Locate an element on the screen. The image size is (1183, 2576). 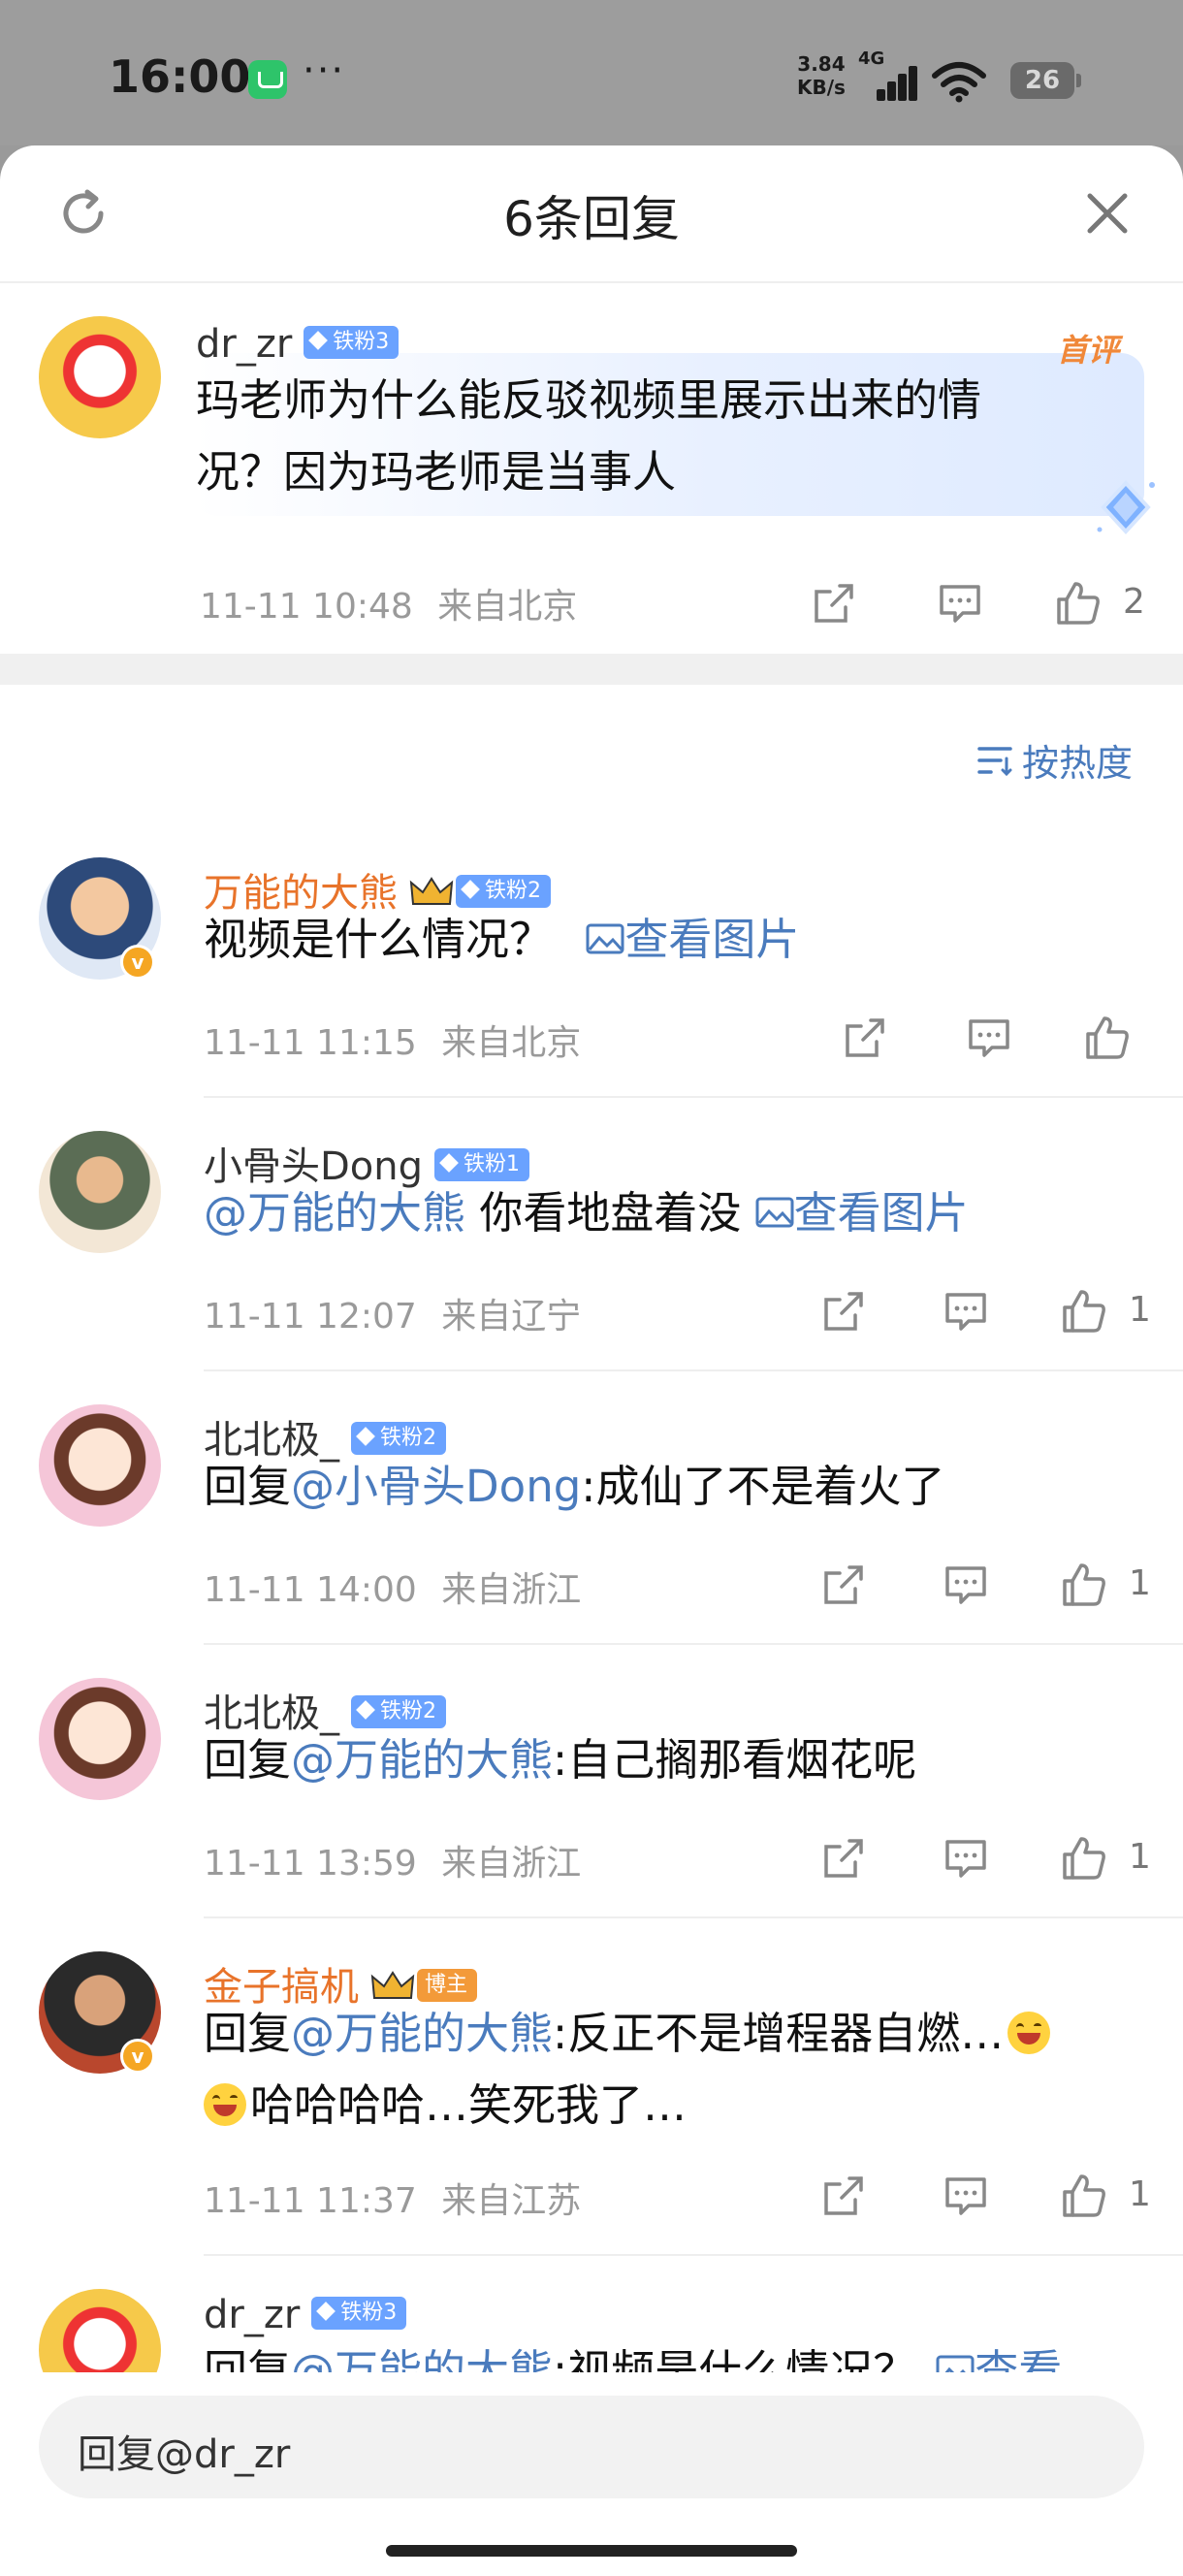
comment-time: 11-11 11:37 is located at coordinates (310, 2201).